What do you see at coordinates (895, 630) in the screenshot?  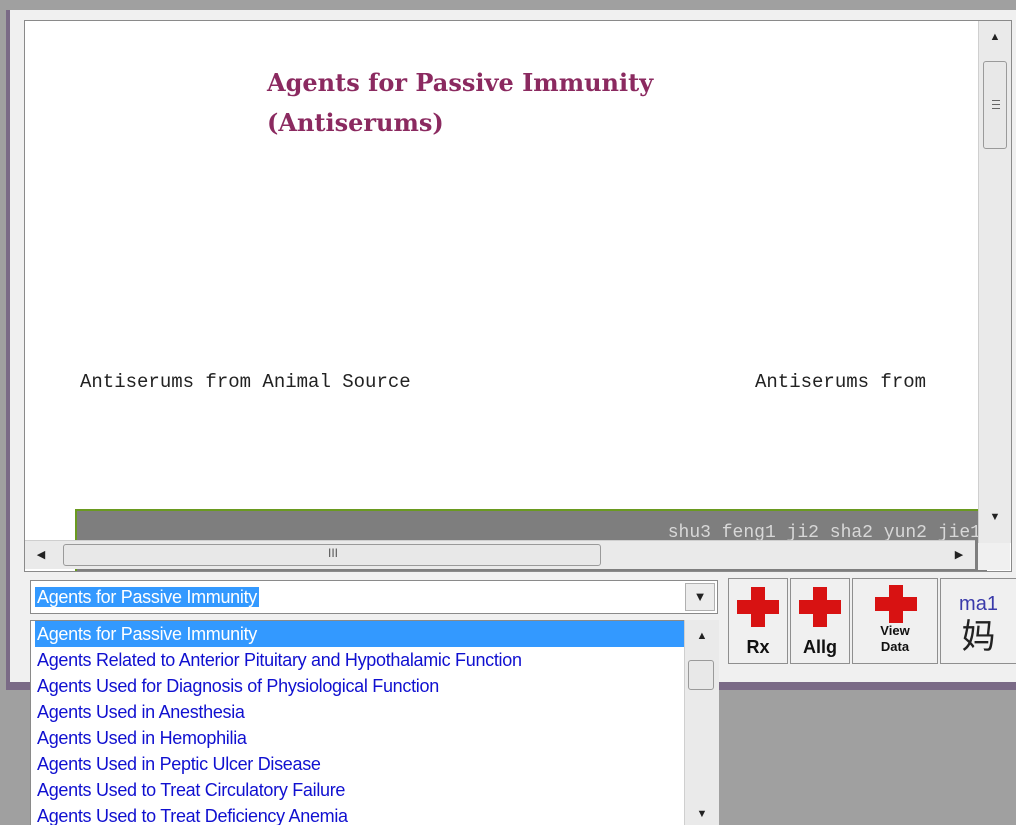 I see `view-label: View` at bounding box center [895, 630].